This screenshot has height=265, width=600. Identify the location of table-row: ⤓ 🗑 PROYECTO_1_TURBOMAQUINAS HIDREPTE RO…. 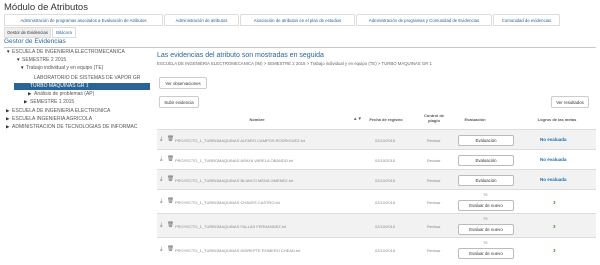
(376, 249).